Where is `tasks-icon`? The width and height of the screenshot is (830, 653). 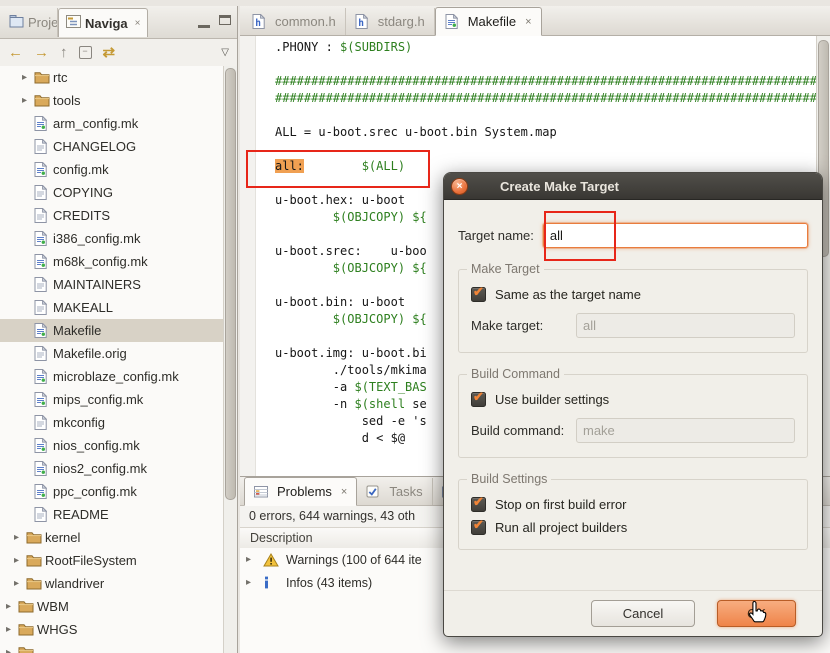 tasks-icon is located at coordinates (375, 491).